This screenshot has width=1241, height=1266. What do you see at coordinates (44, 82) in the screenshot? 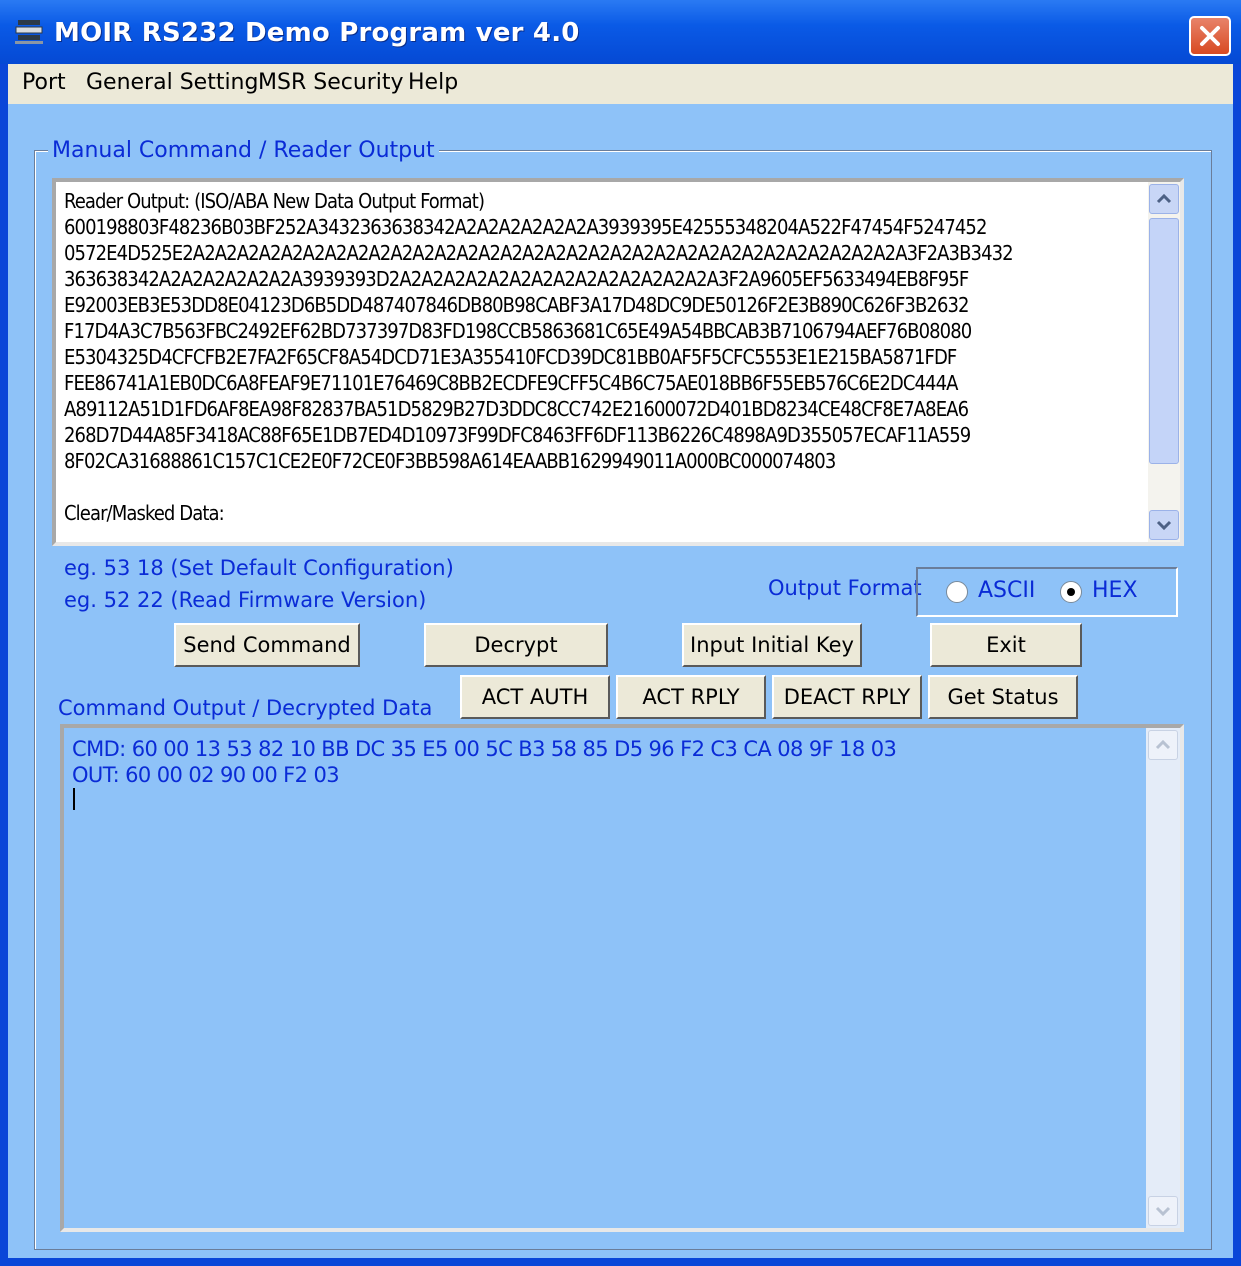
I see `menu-port: Port` at bounding box center [44, 82].